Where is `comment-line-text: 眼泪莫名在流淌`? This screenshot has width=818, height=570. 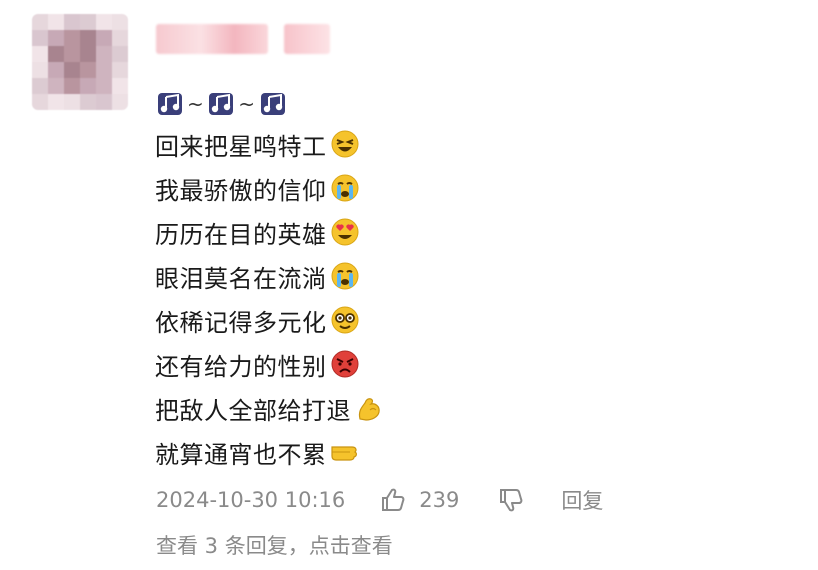 comment-line-text: 眼泪莫名在流淌 is located at coordinates (241, 278).